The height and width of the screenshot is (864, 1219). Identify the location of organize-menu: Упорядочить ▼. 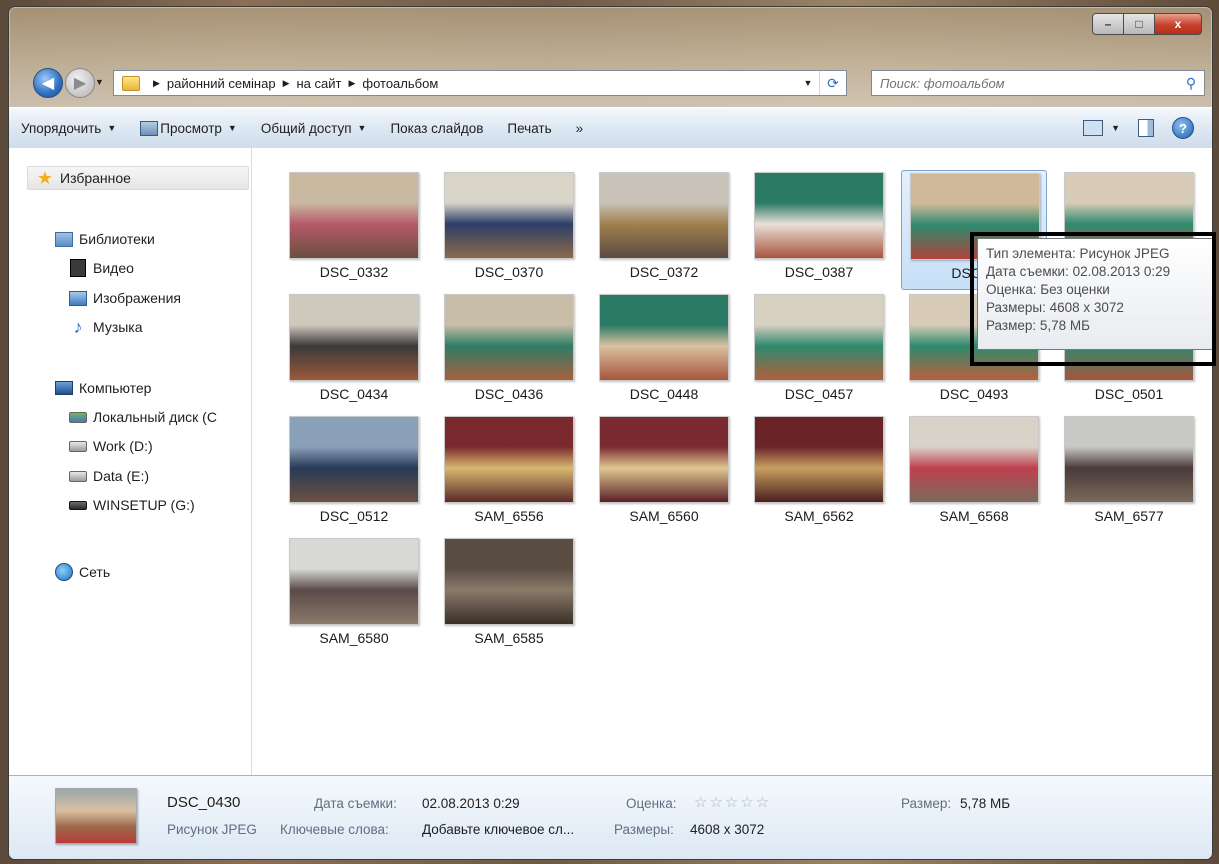
(68, 128).